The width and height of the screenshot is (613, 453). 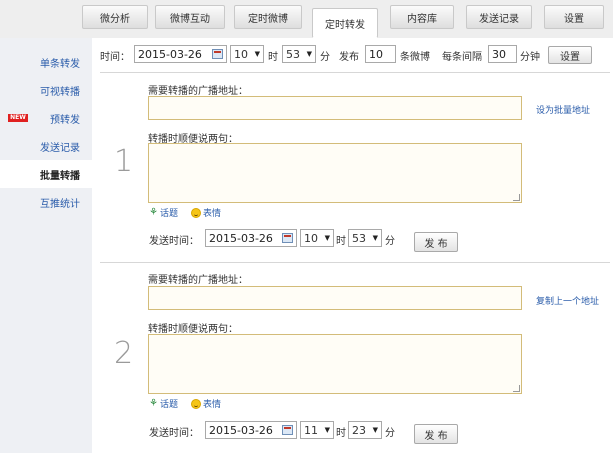 I want to click on set-button: 设置, so click(x=570, y=55).